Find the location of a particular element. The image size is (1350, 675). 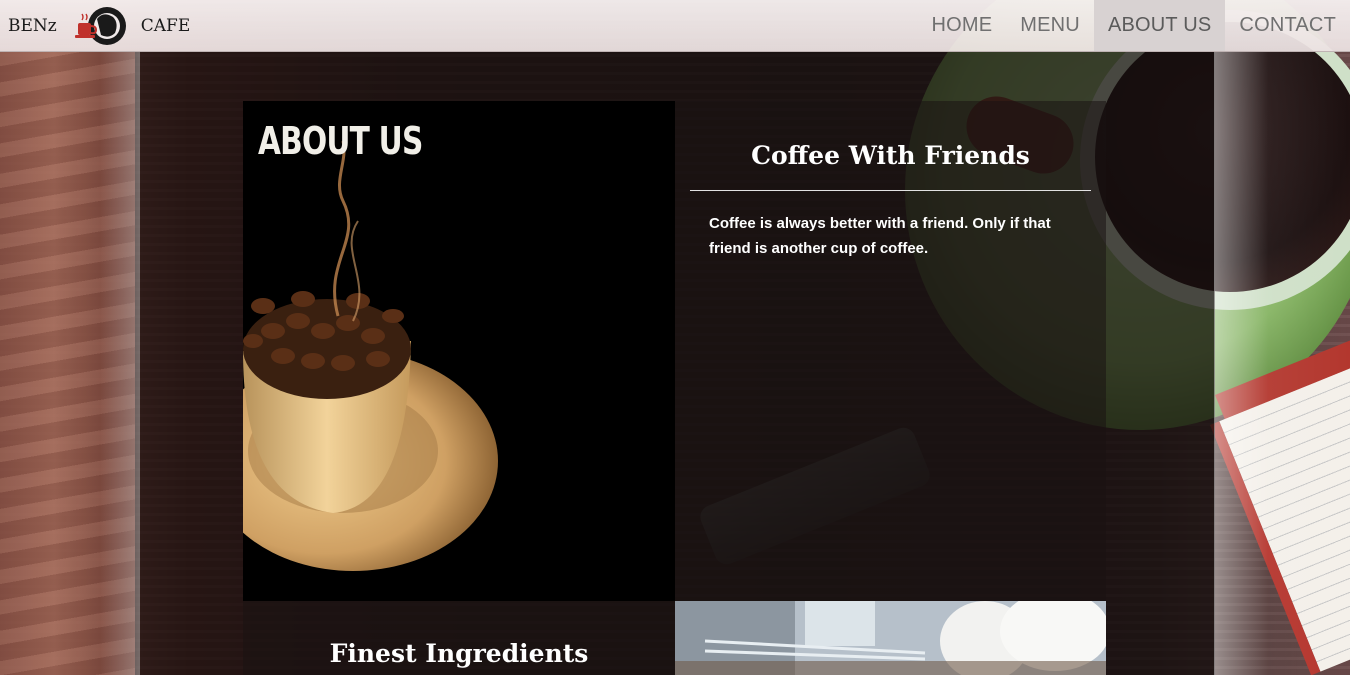

about-title: ABOUT US is located at coordinates (340, 141).